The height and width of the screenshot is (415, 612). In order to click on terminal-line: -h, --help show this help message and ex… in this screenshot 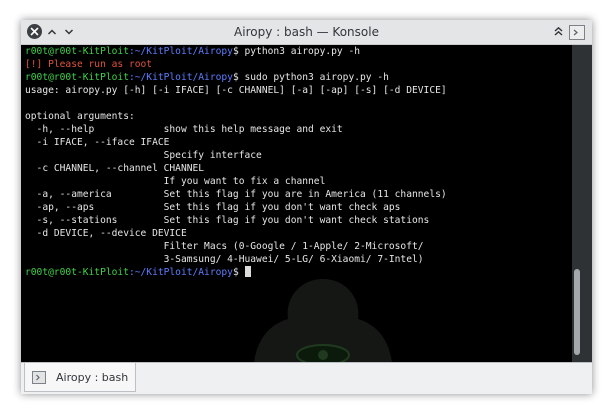, I will do `click(236, 129)`.